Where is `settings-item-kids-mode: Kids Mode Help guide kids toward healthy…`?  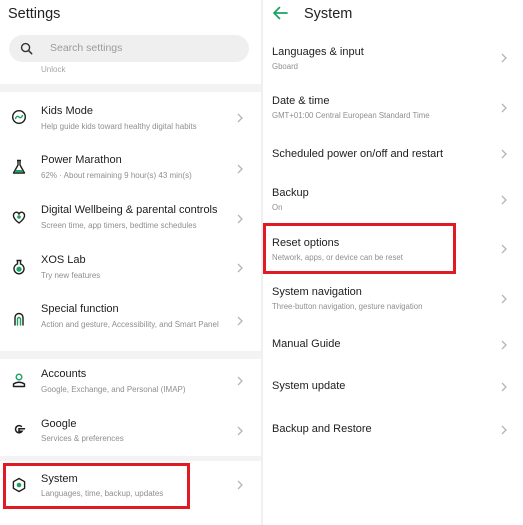
settings-item-kids-mode: Kids Mode Help guide kids toward healthy… is located at coordinates (130, 118).